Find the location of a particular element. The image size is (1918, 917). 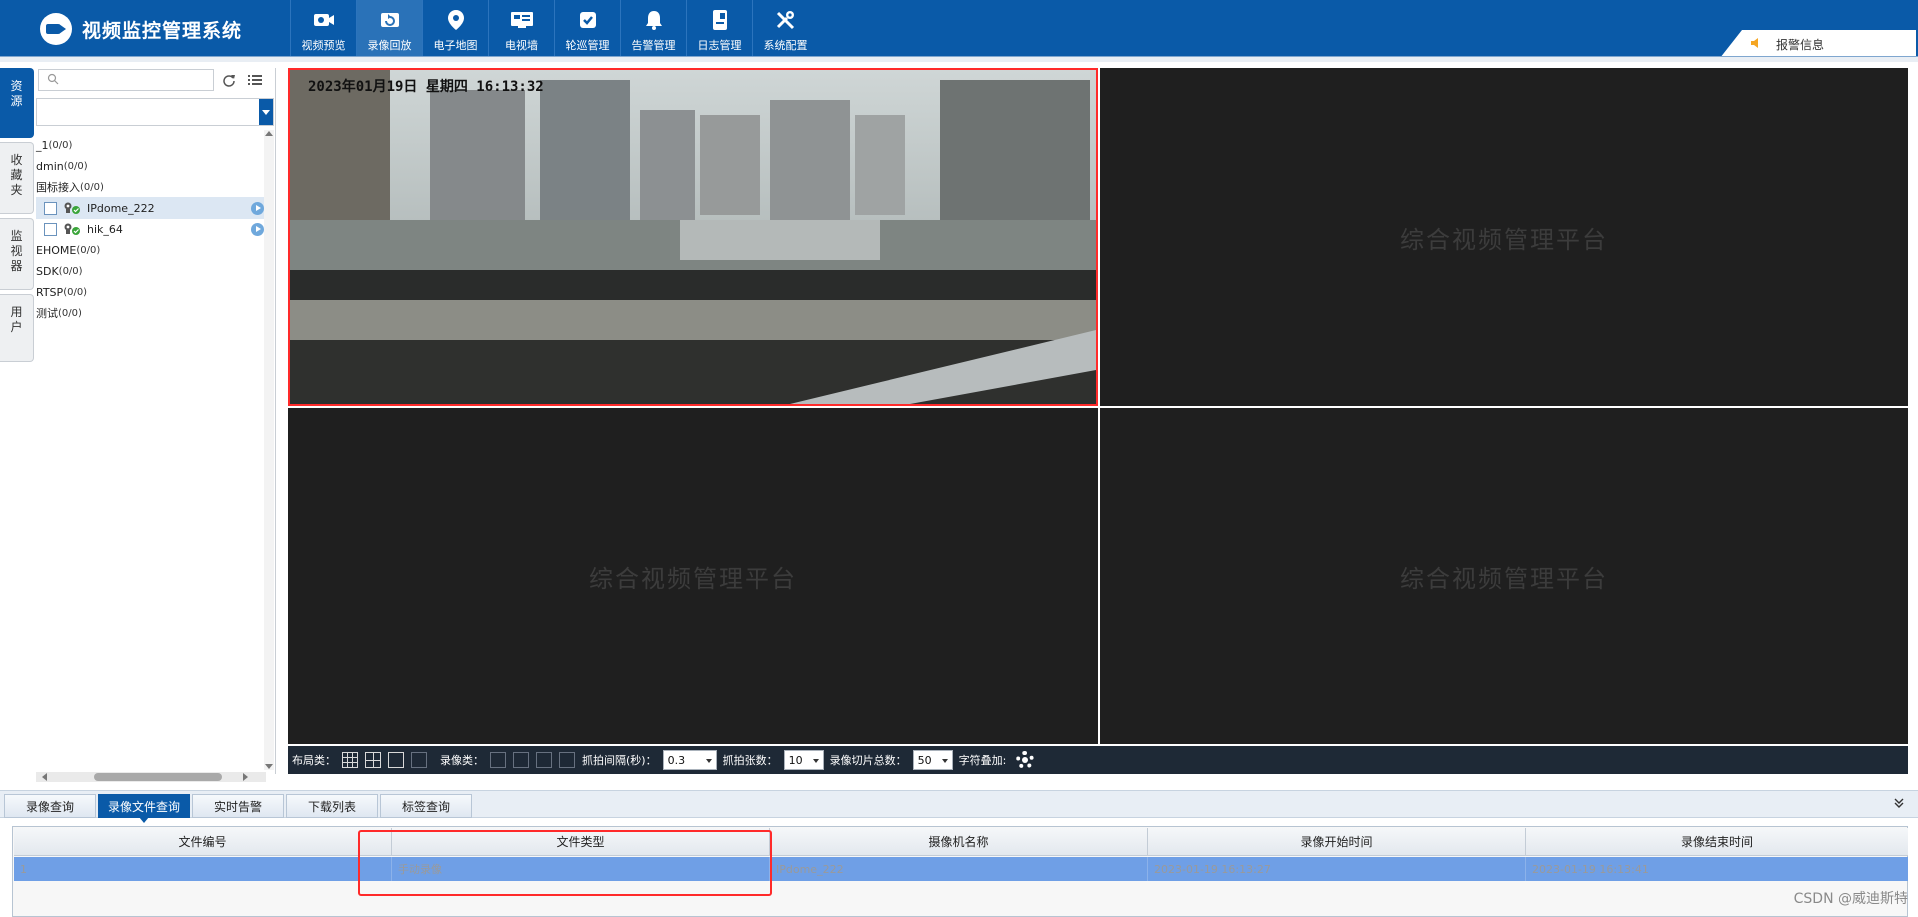

tree-node: RTSP (0/0) is located at coordinates (150, 292).